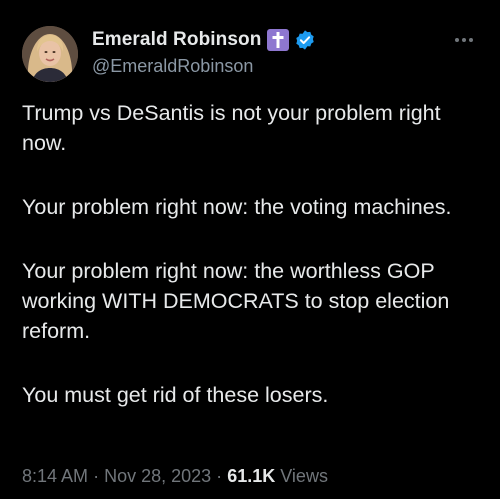 The image size is (500, 499). I want to click on views-count: 61.1K, so click(251, 476).